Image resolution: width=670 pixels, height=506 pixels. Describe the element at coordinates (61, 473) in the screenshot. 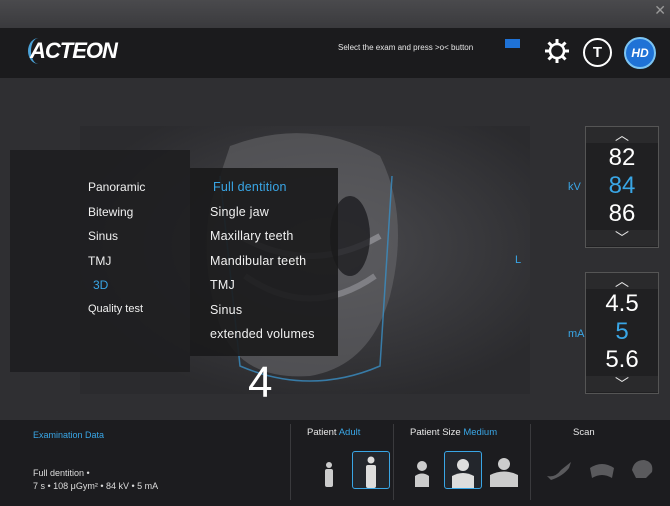

I see `exam-summary-line1: Full dentition •` at that location.